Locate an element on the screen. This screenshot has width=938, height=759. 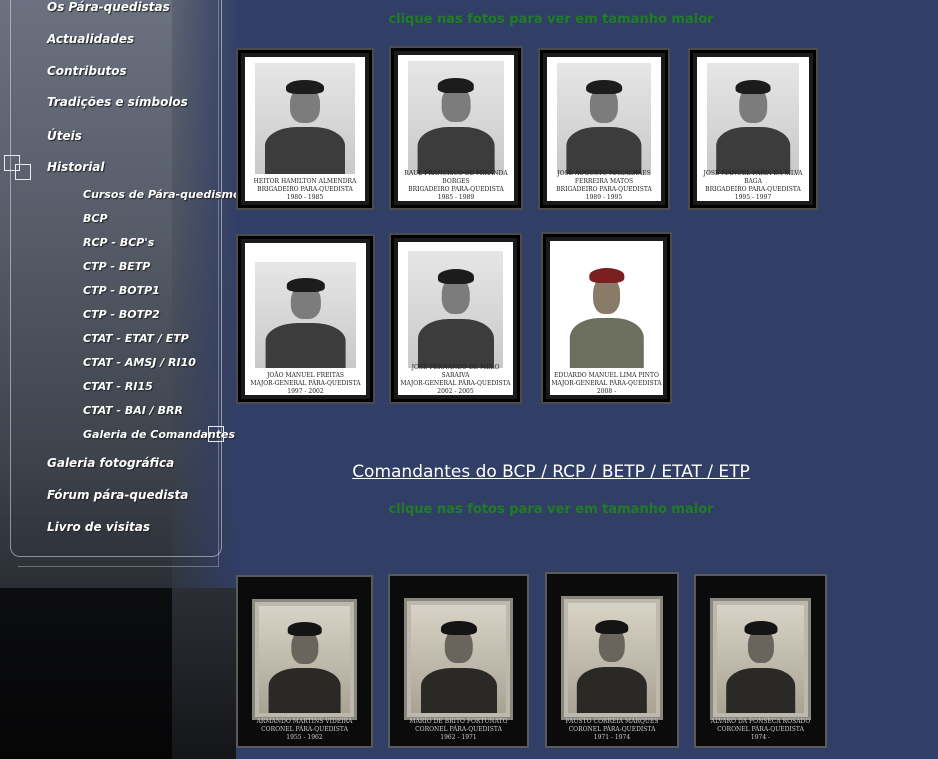
subnav-ctp-betp: CTP - BETP is located at coordinates (116, 266).